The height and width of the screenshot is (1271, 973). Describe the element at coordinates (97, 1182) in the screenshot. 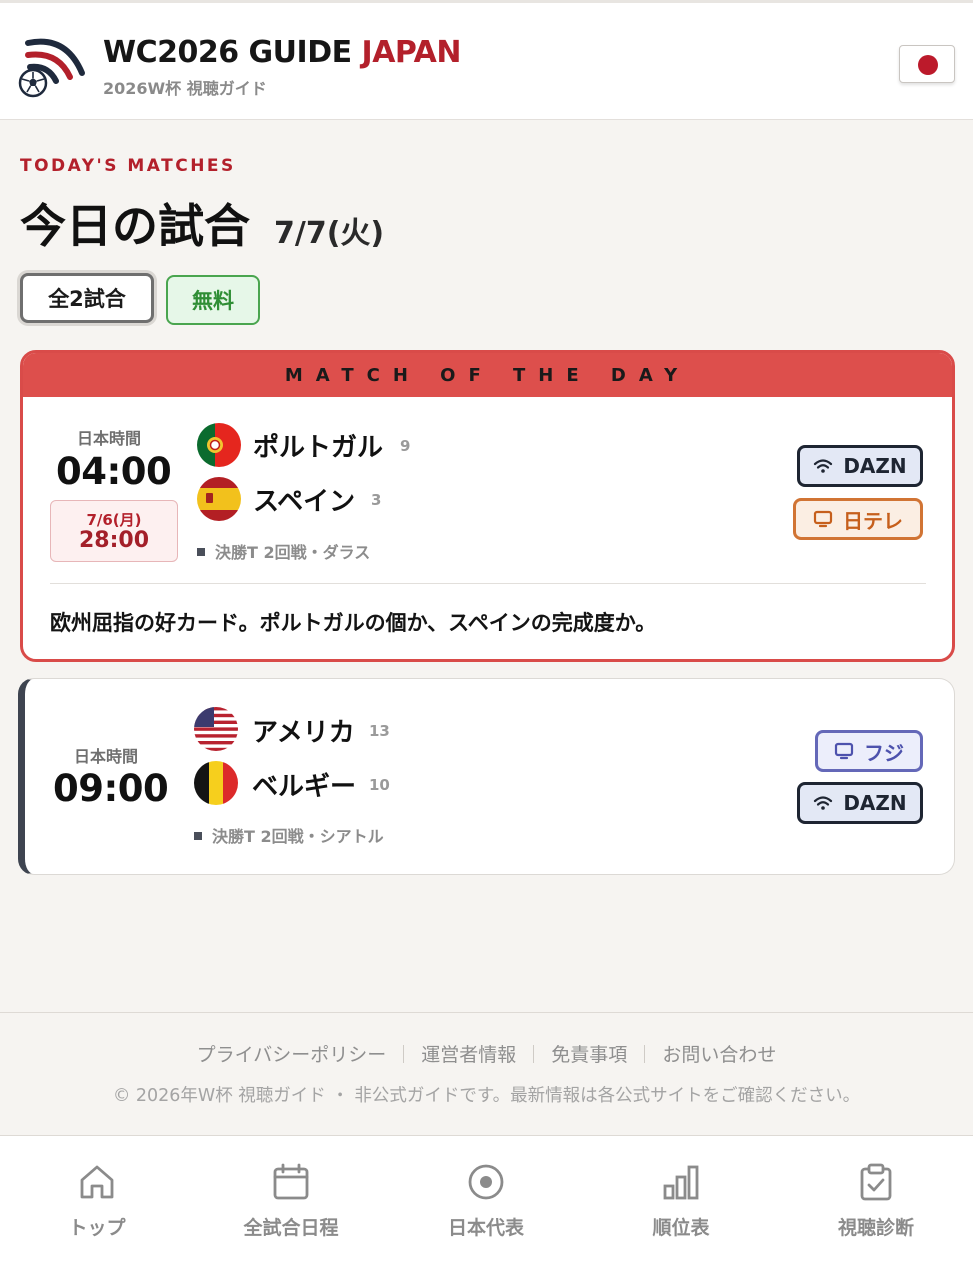

I see `home-icon` at that location.